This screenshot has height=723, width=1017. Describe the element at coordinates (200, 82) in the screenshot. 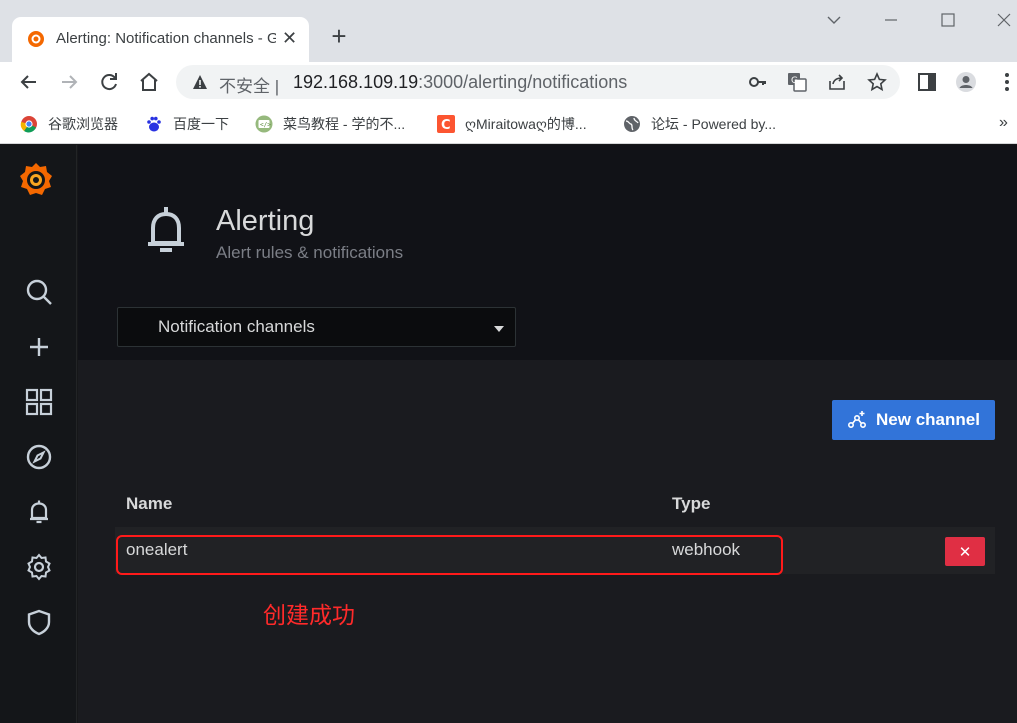

I see `warning-triangle-icon` at that location.